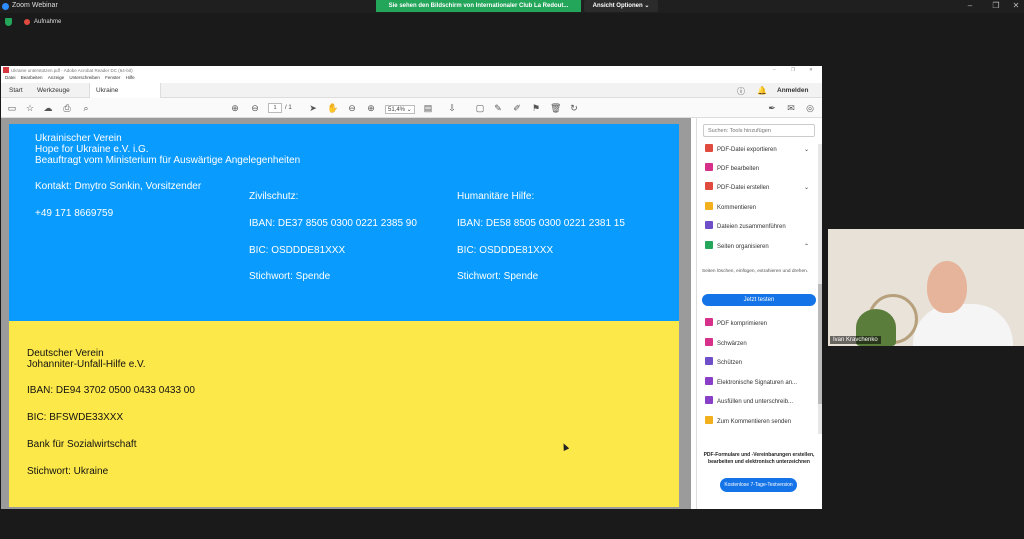  What do you see at coordinates (810, 108) in the screenshot?
I see `share-icon: ◎` at bounding box center [810, 108].